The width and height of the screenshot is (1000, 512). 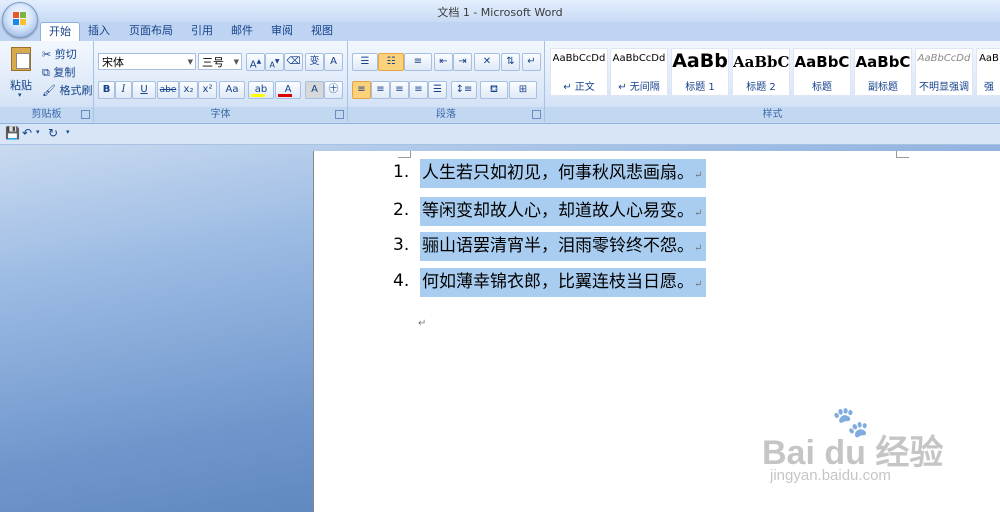 What do you see at coordinates (339, 114) in the screenshot?
I see `font-launcher` at bounding box center [339, 114].